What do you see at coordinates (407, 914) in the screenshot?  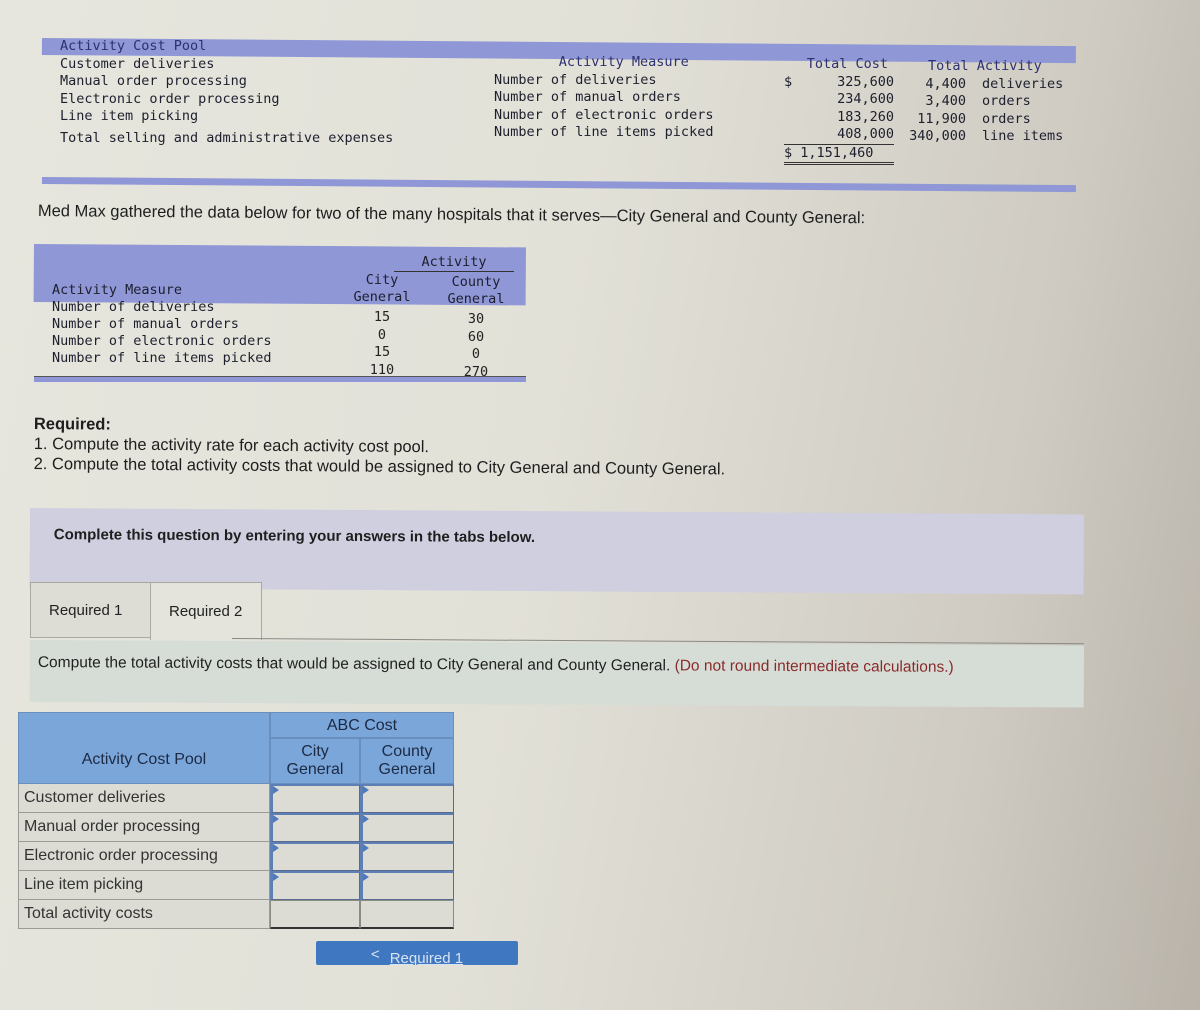 I see `county-general-total-cell` at bounding box center [407, 914].